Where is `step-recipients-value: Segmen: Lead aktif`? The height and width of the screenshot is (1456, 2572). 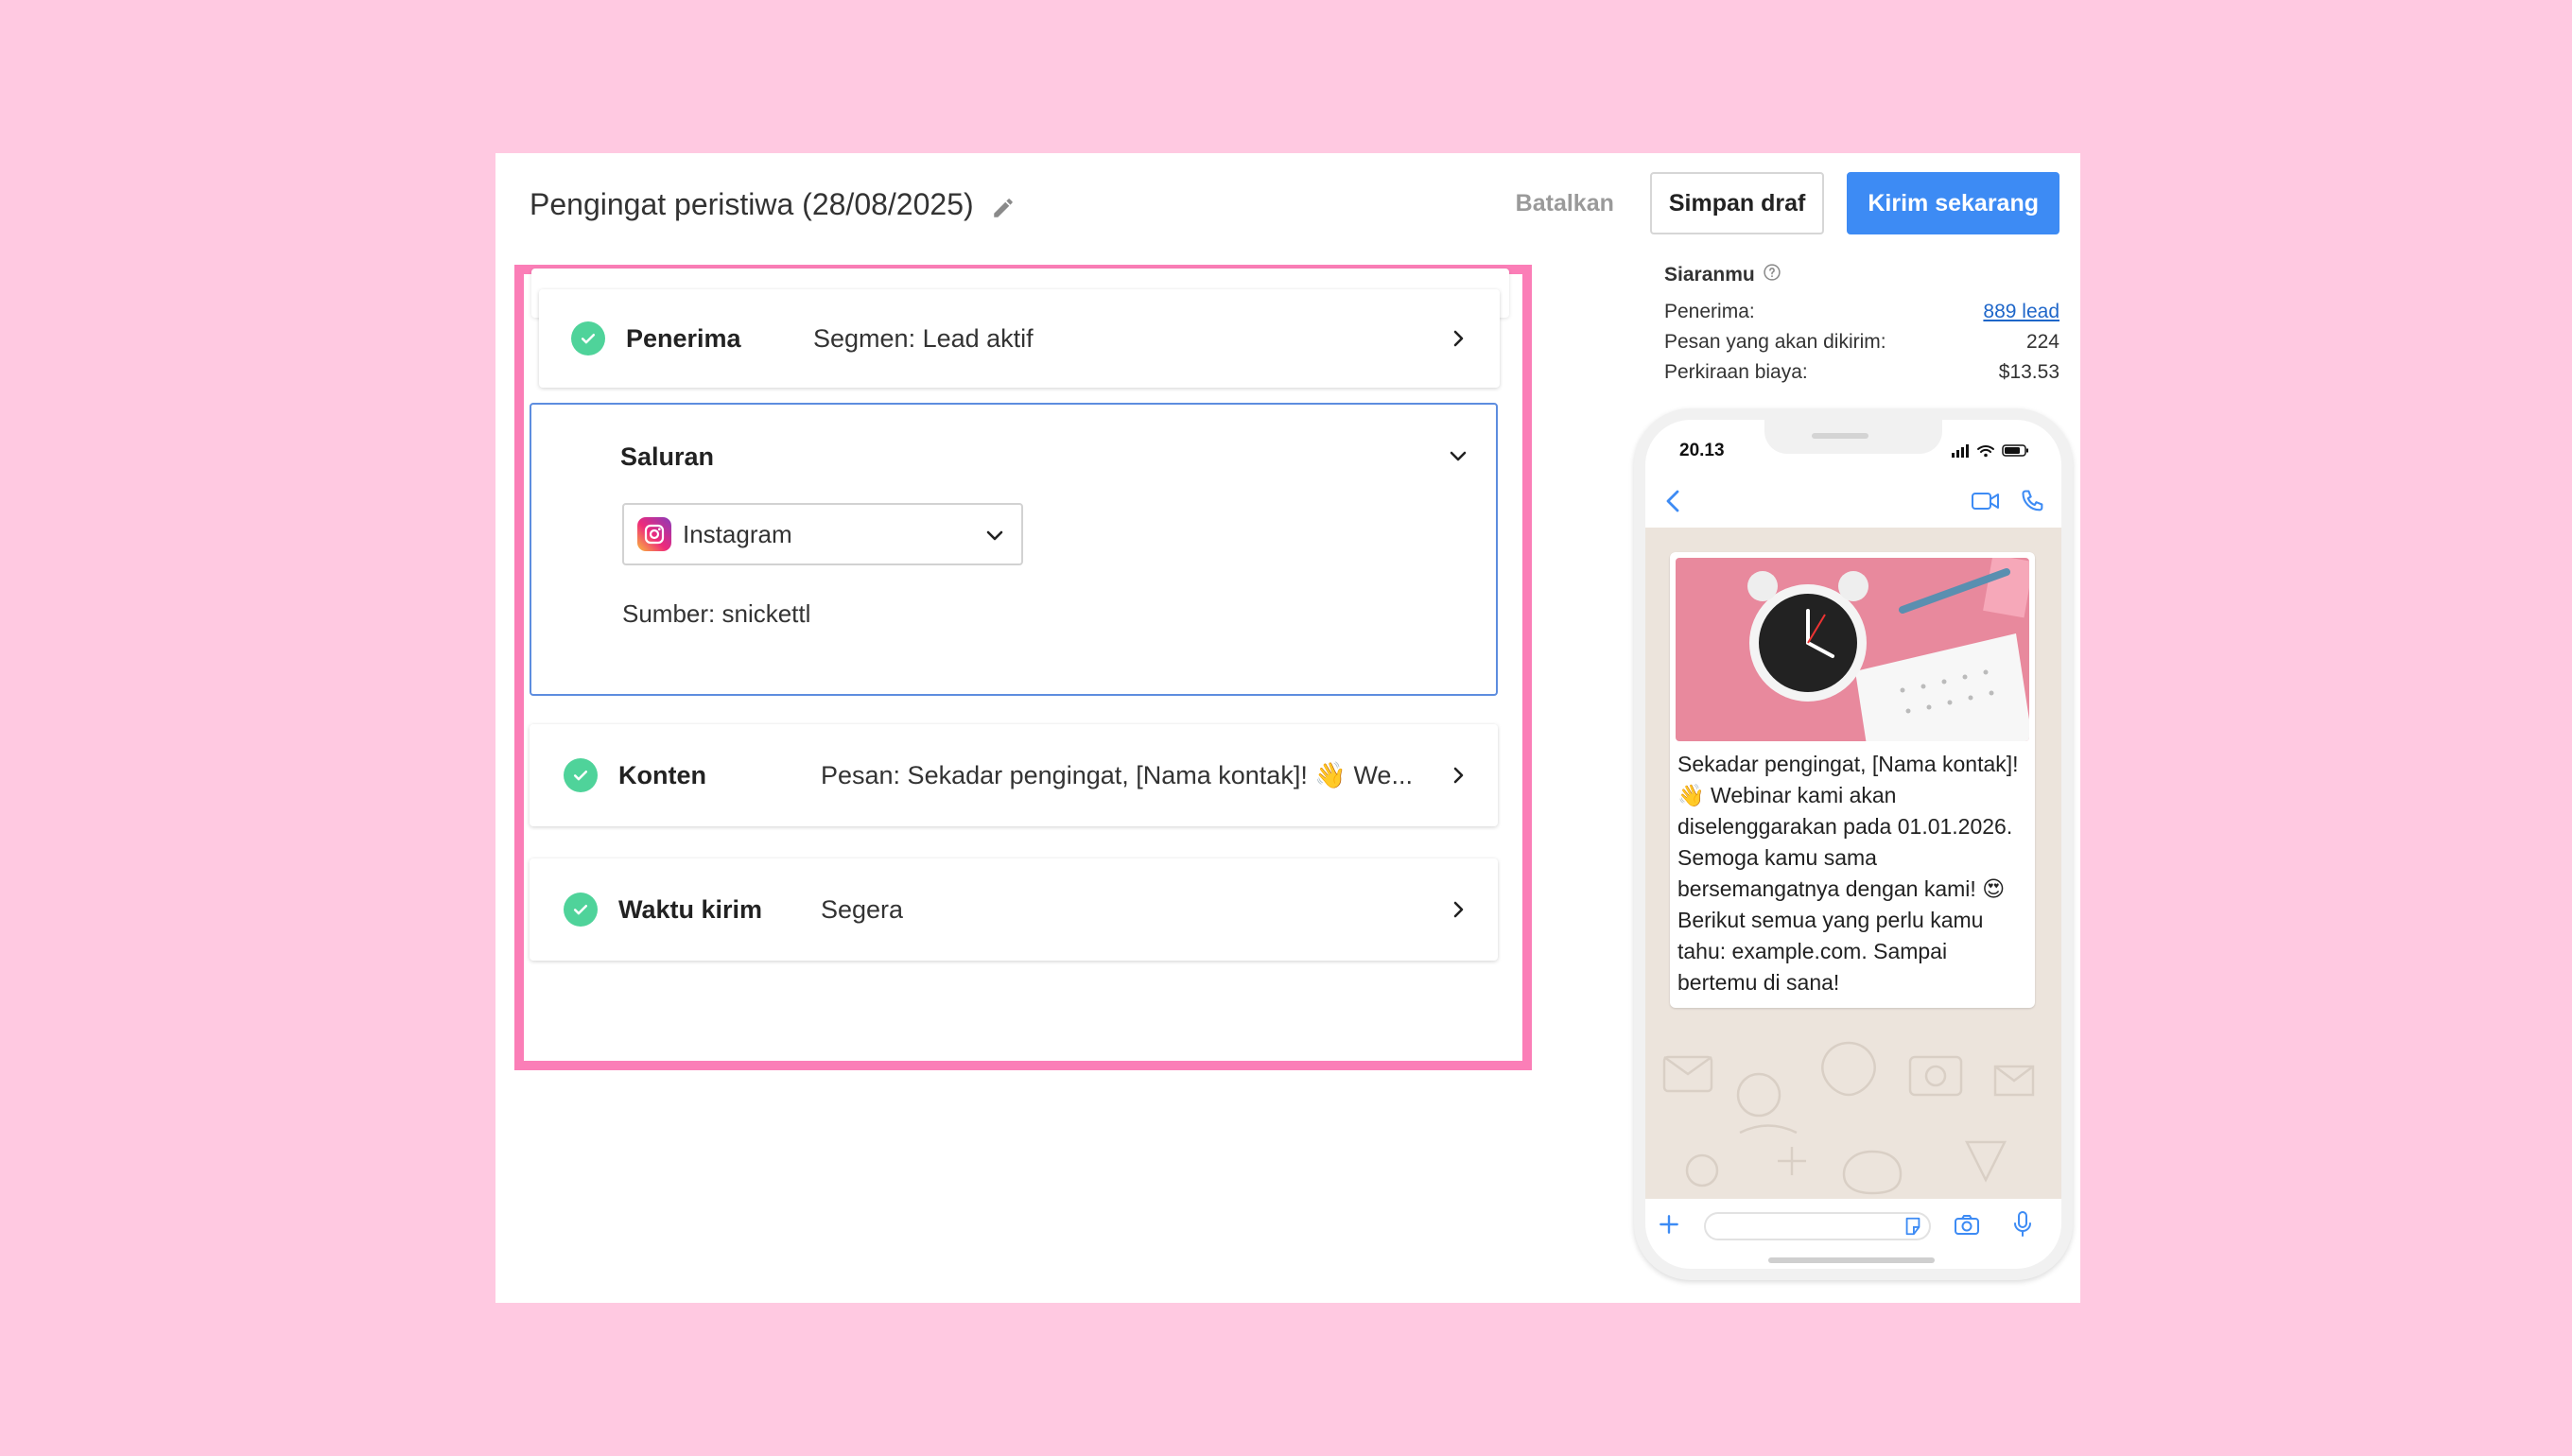 step-recipients-value: Segmen: Lead aktif is located at coordinates (923, 338).